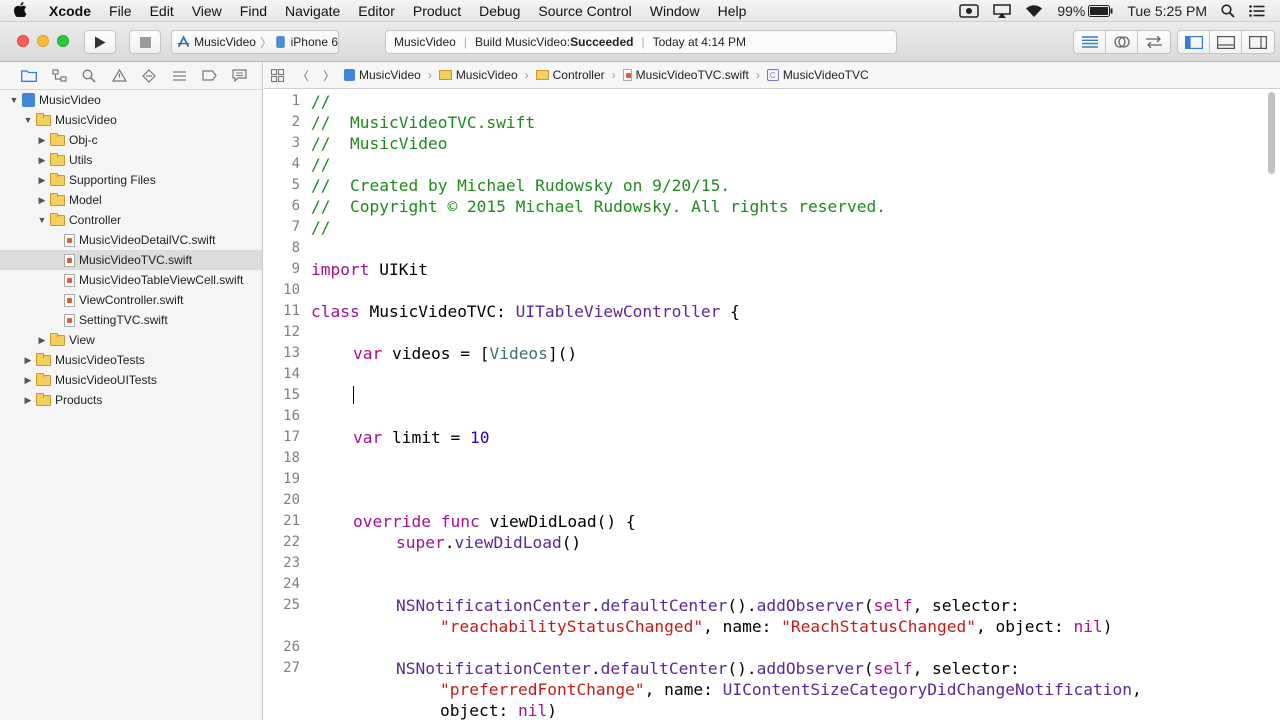  What do you see at coordinates (969, 10) in the screenshot?
I see `screen-recording-icon` at bounding box center [969, 10].